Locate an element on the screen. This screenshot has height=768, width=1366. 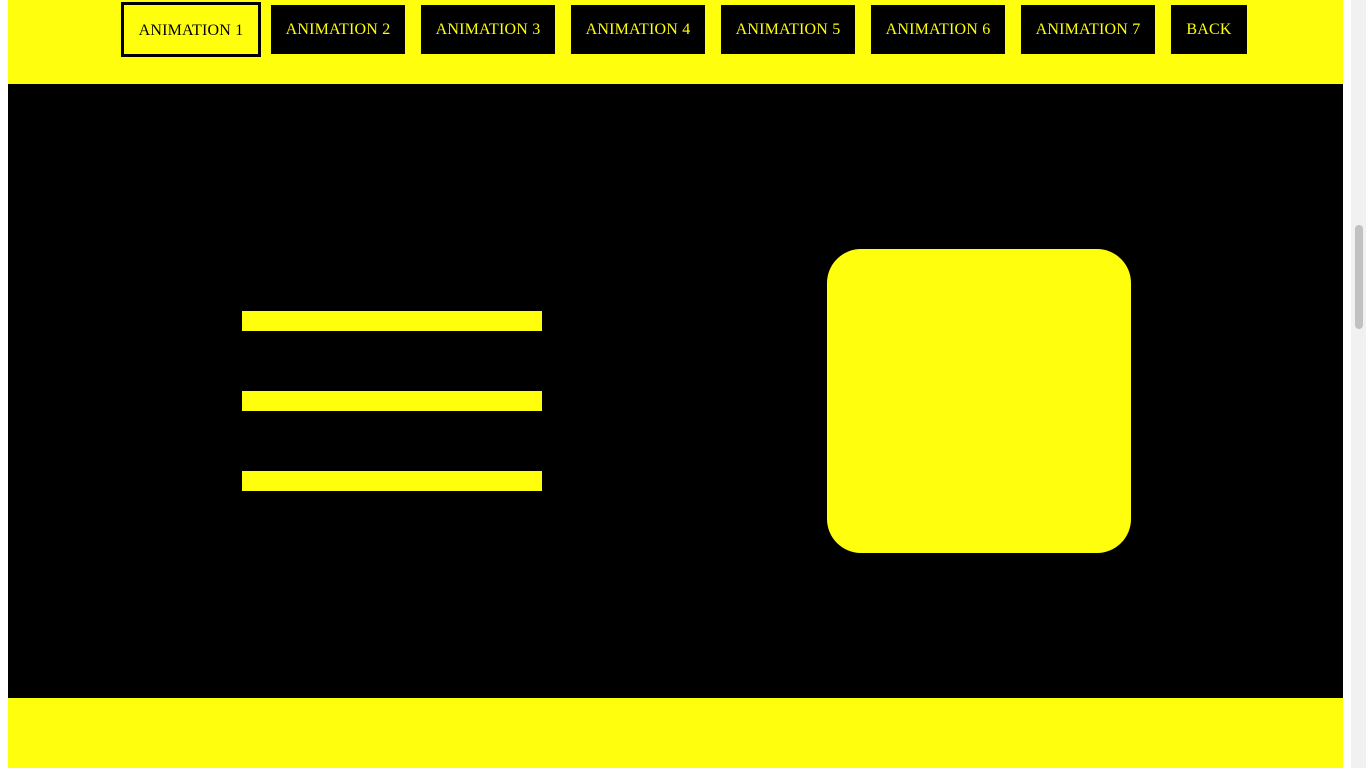
animation-3-button: ANIMATION 3 is located at coordinates (488, 29).